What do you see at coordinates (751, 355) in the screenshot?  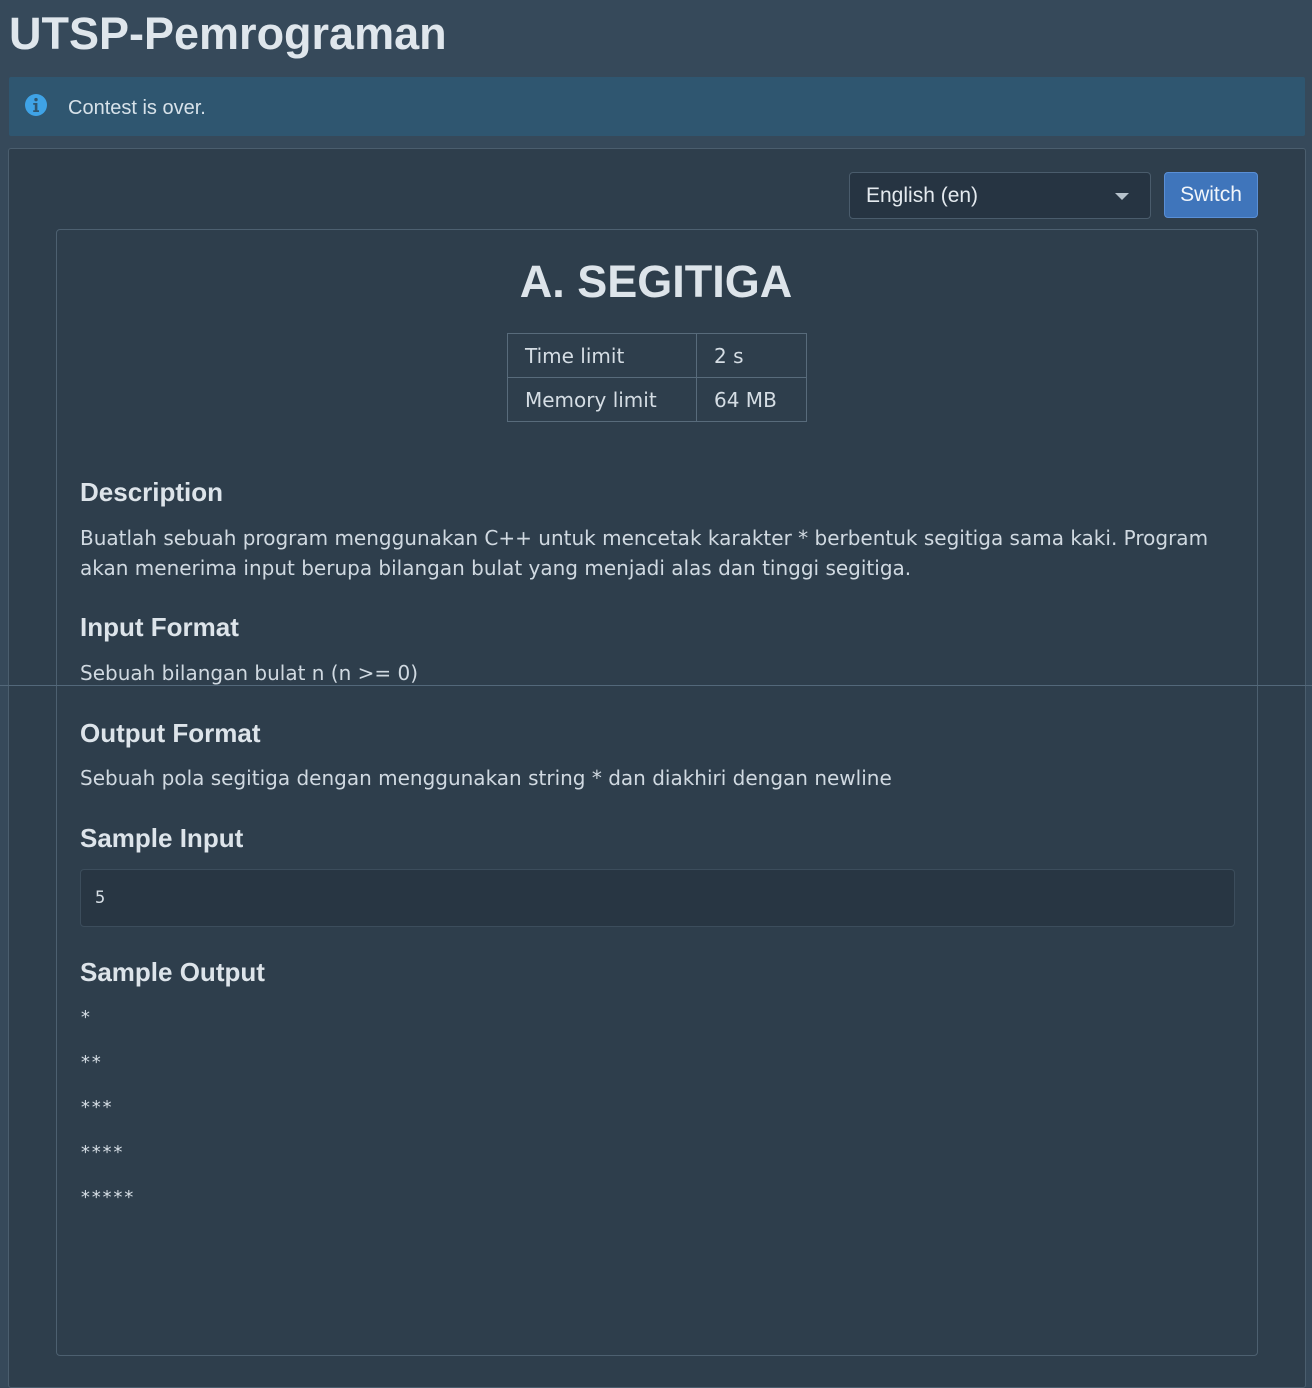 I see `time-limit-value: 2 s` at bounding box center [751, 355].